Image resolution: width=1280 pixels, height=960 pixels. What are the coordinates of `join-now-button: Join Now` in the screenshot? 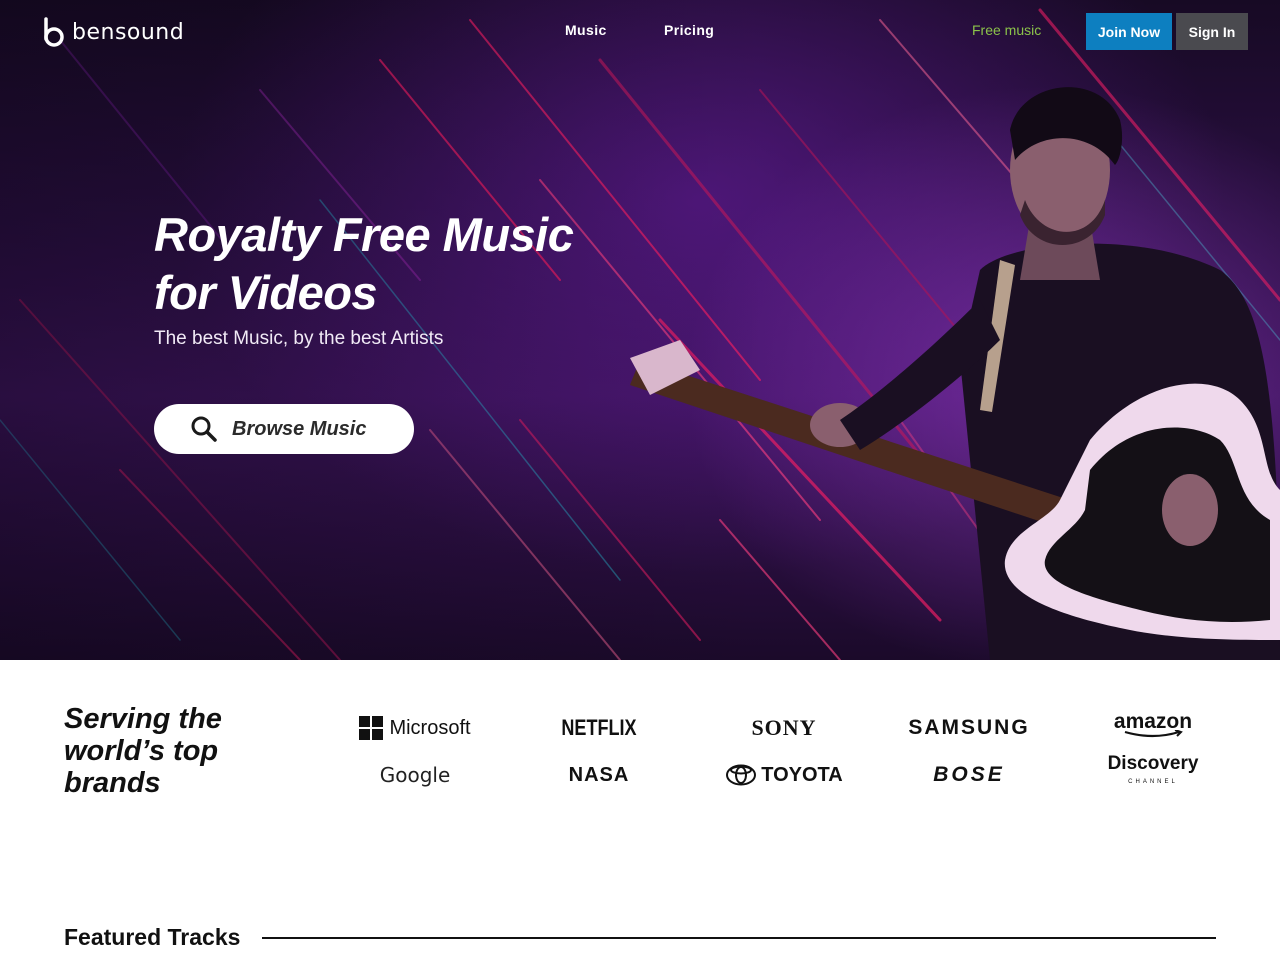 It's located at (1129, 31).